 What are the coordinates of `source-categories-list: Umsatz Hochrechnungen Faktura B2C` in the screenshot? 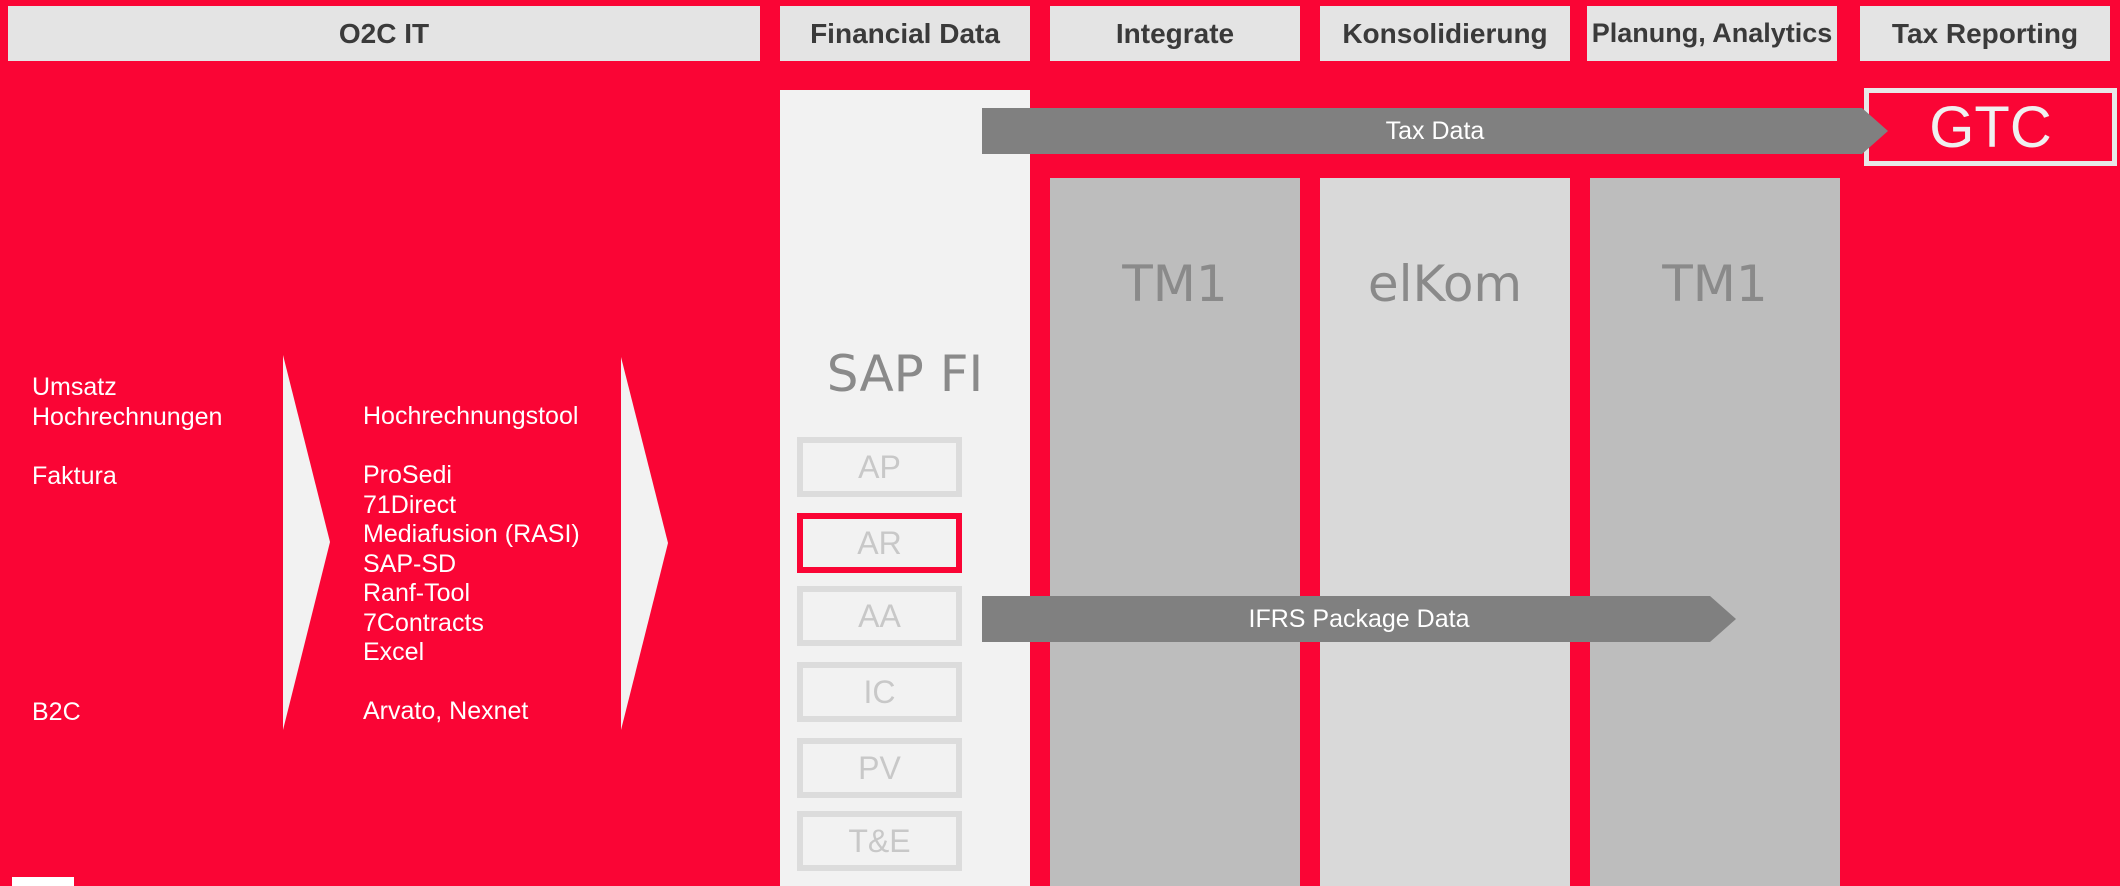 It's located at (127, 550).